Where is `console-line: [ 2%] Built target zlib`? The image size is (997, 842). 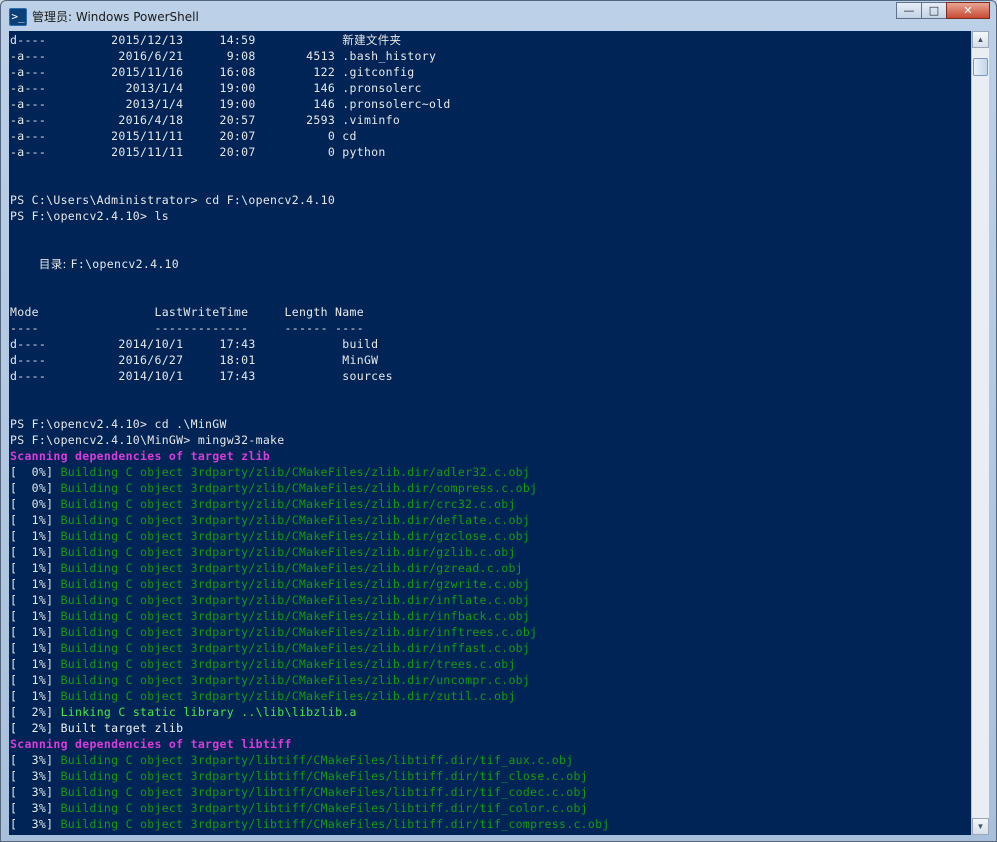
console-line: [ 2%] Built target zlib is located at coordinates (310, 728).